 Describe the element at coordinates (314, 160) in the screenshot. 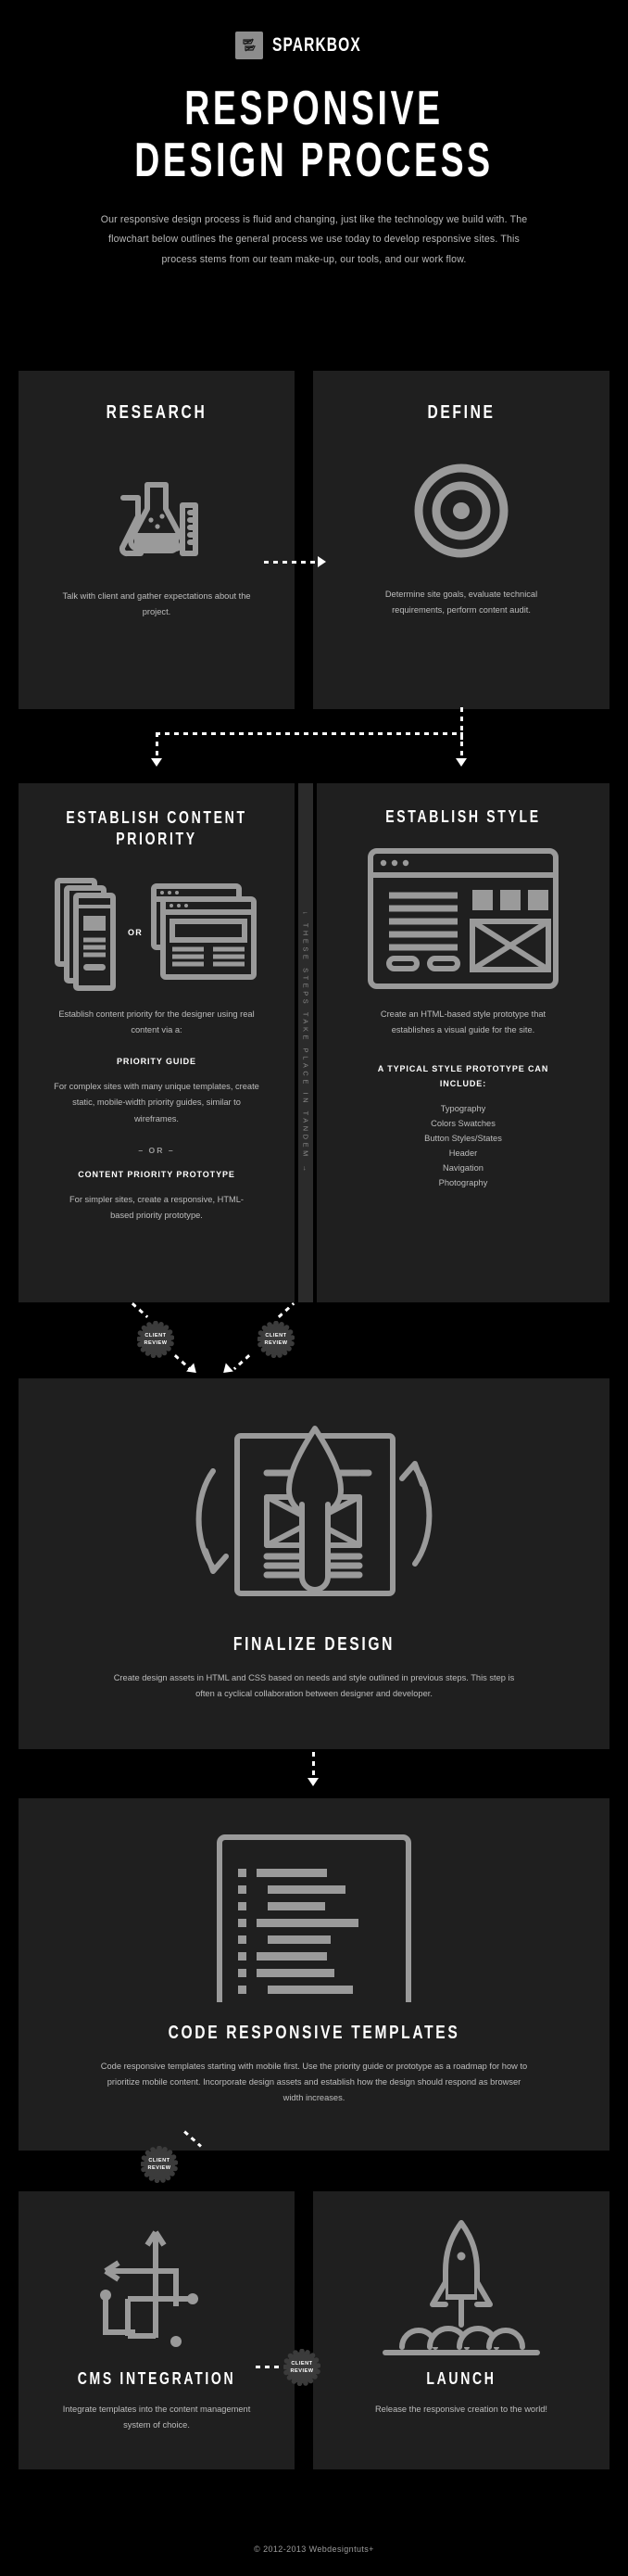

I see `title-line-2: DESIGN PROCESS` at that location.